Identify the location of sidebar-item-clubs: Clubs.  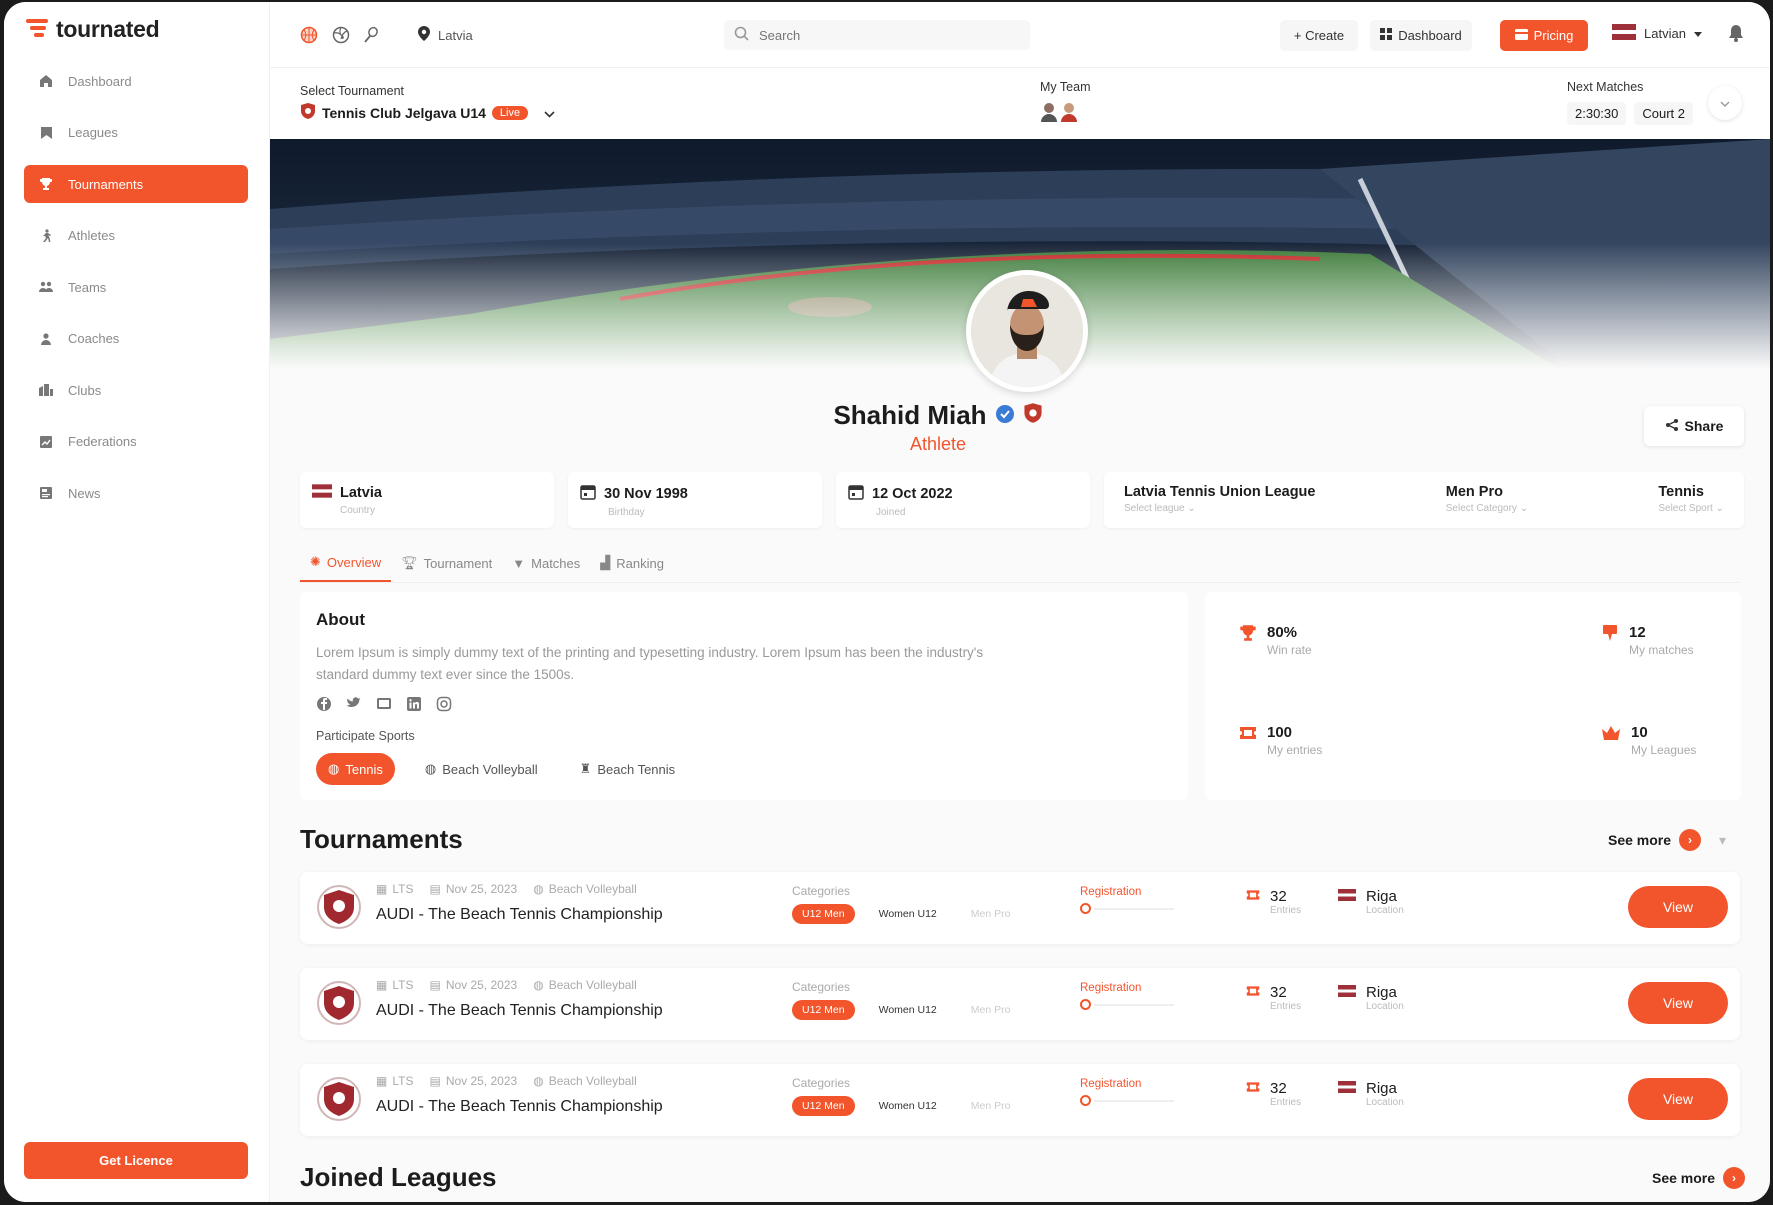
(136, 390).